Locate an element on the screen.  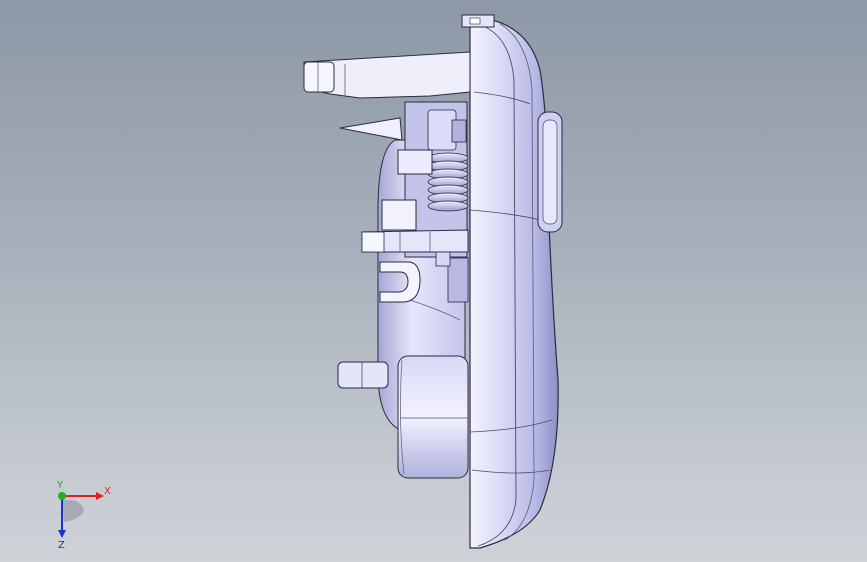
lower-peg is located at coordinates (363, 375).